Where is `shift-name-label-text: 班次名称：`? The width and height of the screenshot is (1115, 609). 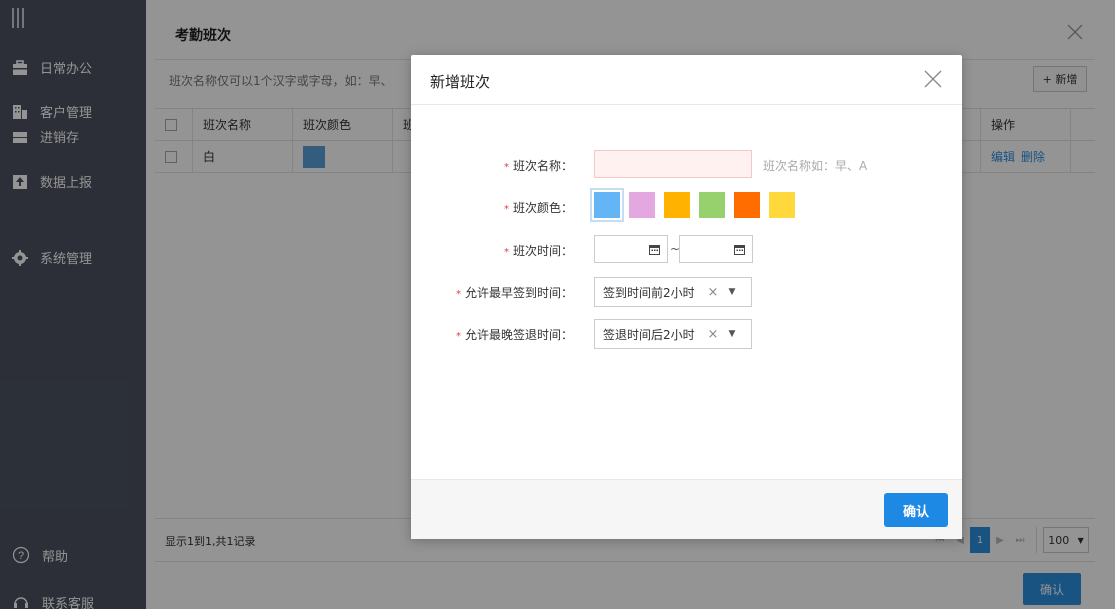 shift-name-label-text: 班次名称： is located at coordinates (542, 166).